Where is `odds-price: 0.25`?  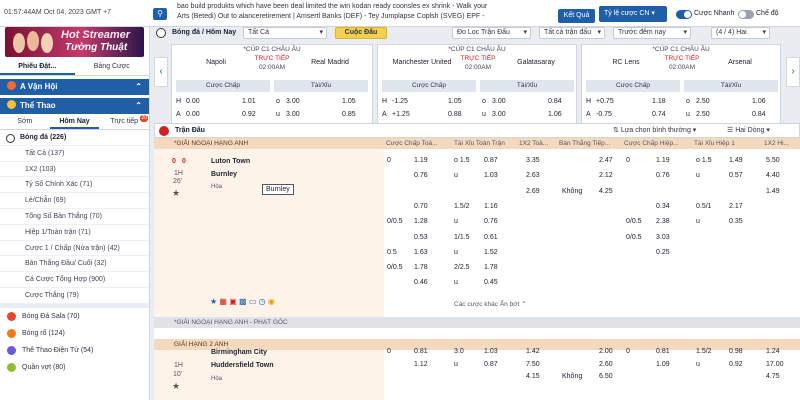 odds-price: 0.25 is located at coordinates (663, 252).